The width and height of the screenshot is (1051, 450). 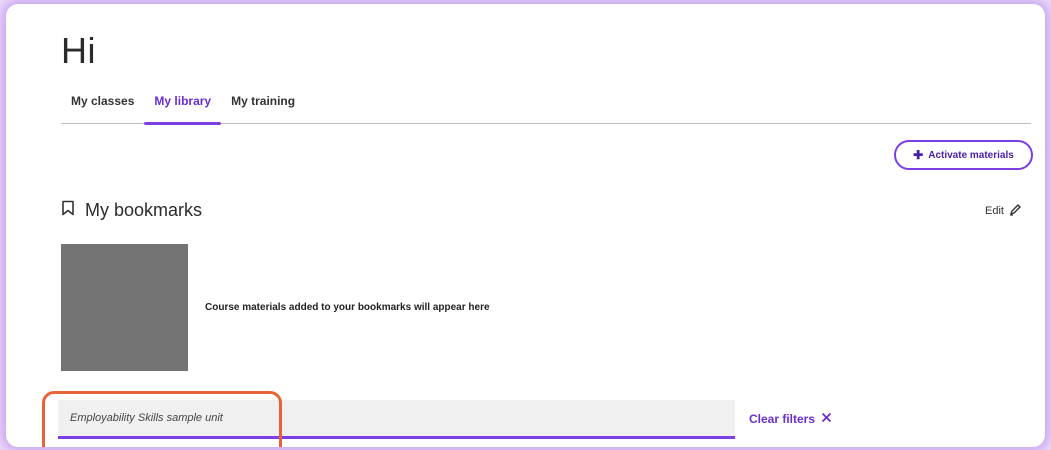 I want to click on bookmarks-title: My bookmarks, so click(x=144, y=210).